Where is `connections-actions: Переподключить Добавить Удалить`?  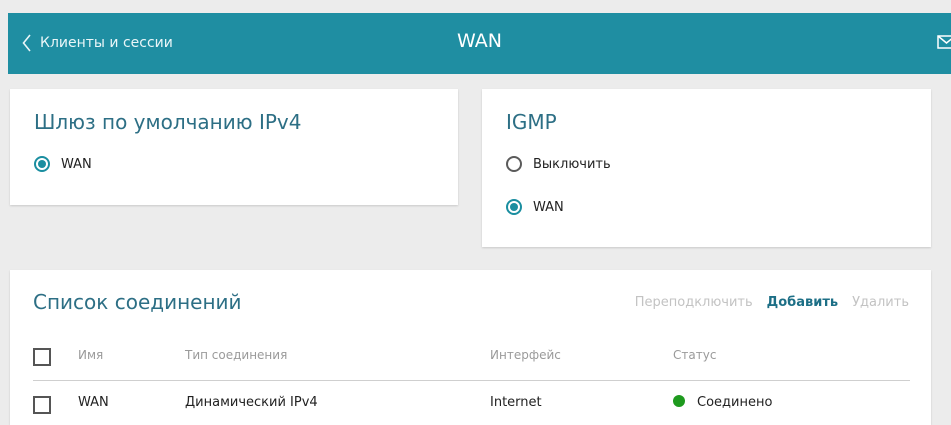 connections-actions: Переподключить Добавить Удалить is located at coordinates (772, 302).